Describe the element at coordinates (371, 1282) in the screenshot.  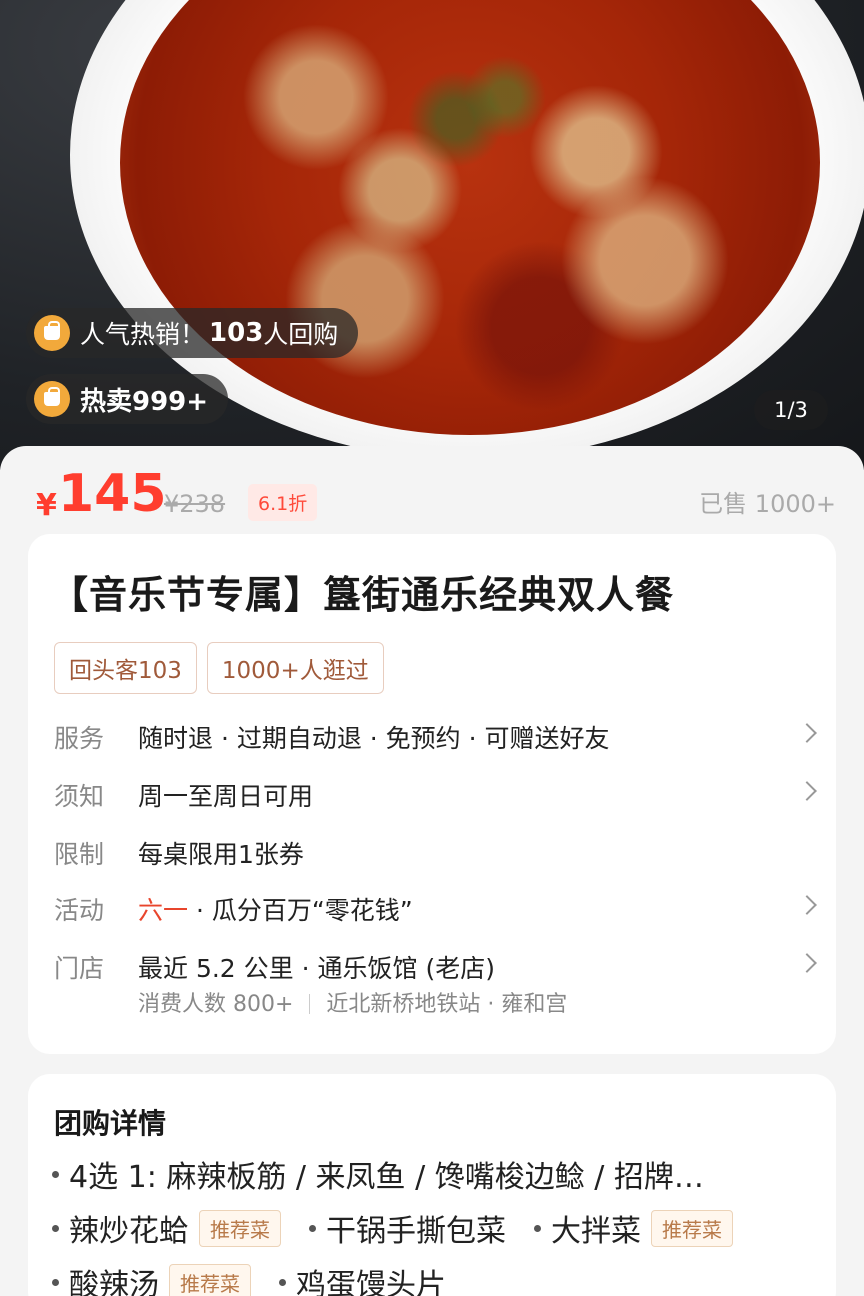
I see `dish-item: 鸡蛋馒头片` at that location.